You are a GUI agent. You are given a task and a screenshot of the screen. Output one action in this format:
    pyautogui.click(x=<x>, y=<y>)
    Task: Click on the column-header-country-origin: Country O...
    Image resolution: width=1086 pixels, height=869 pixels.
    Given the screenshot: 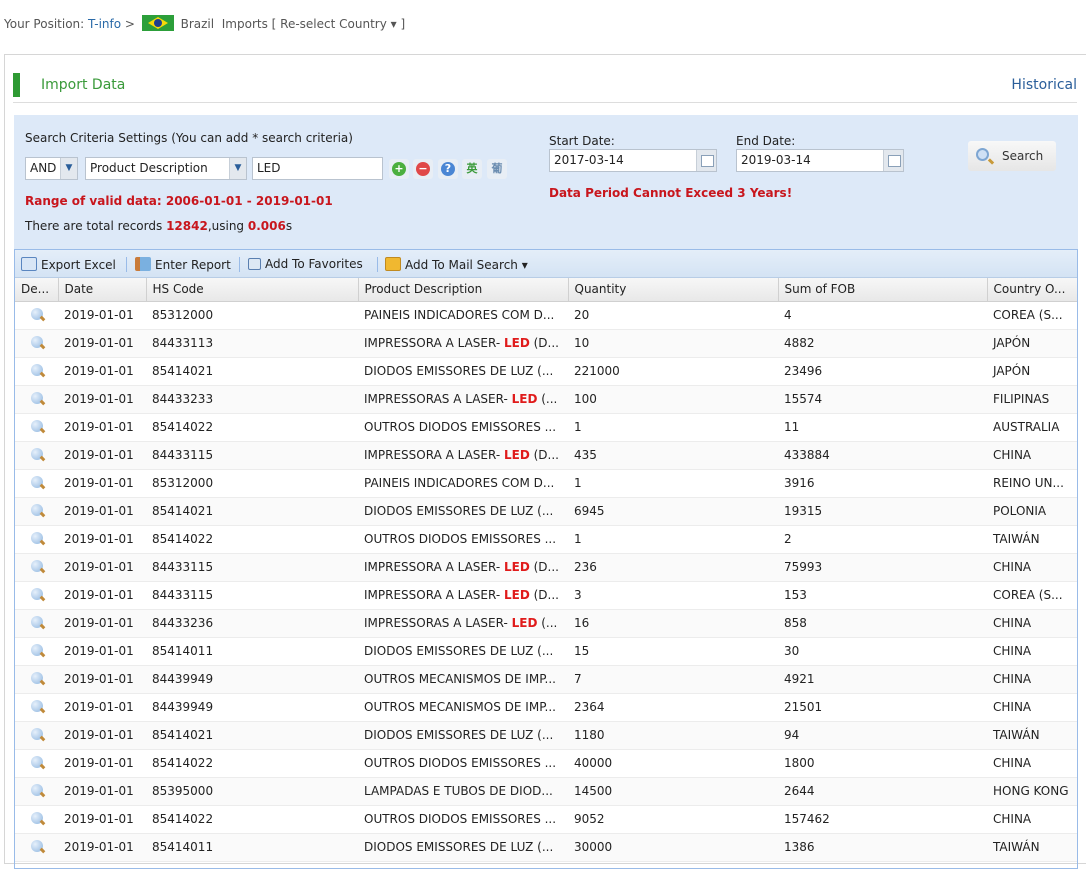 What is the action you would take?
    pyautogui.click(x=1032, y=290)
    